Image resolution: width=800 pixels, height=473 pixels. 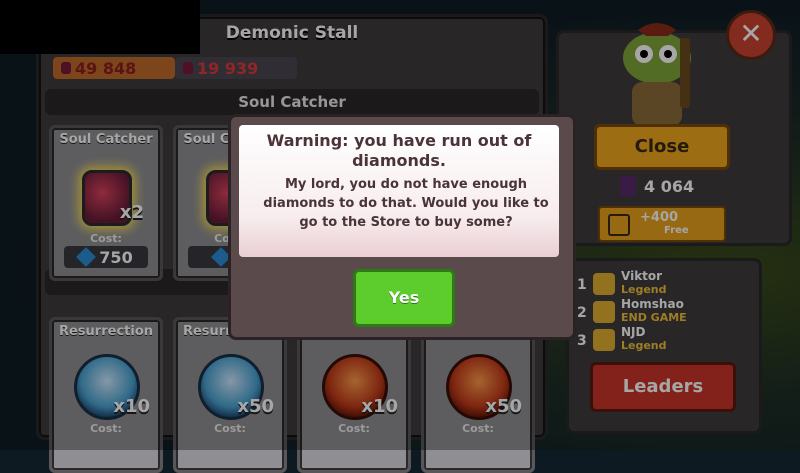 I want to click on redaction-box, so click(x=100, y=27).